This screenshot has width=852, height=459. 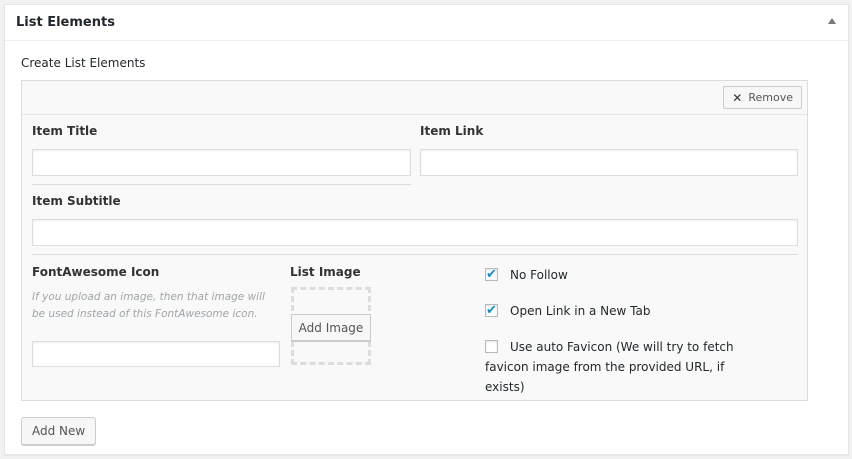 What do you see at coordinates (539, 275) in the screenshot?
I see `no-follow-label: No Follow` at bounding box center [539, 275].